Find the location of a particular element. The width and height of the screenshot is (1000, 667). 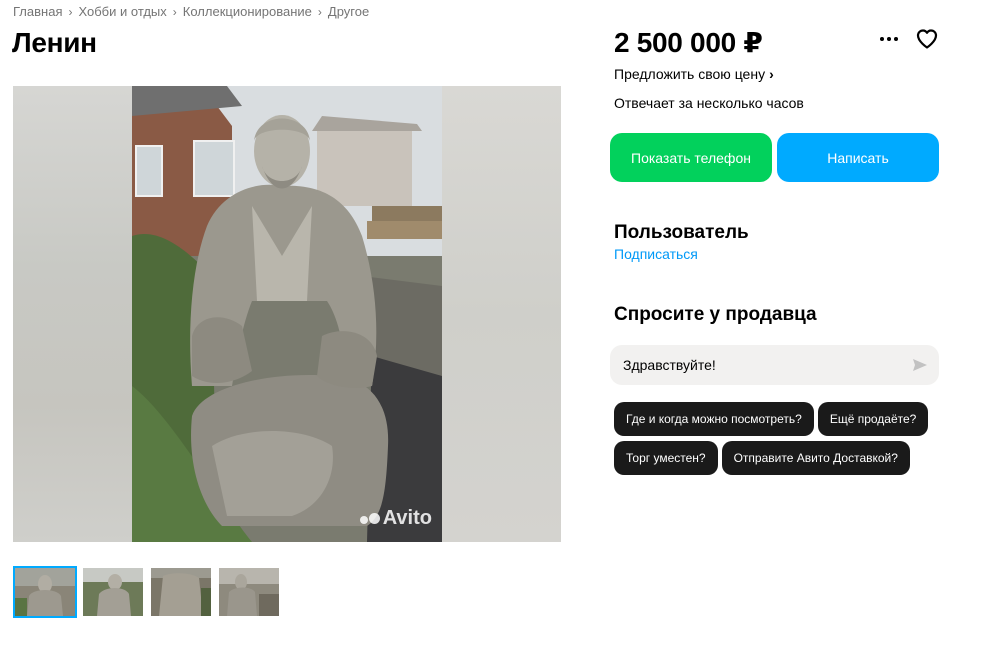

ask-seller-title: Спросите у продавца is located at coordinates (715, 314).